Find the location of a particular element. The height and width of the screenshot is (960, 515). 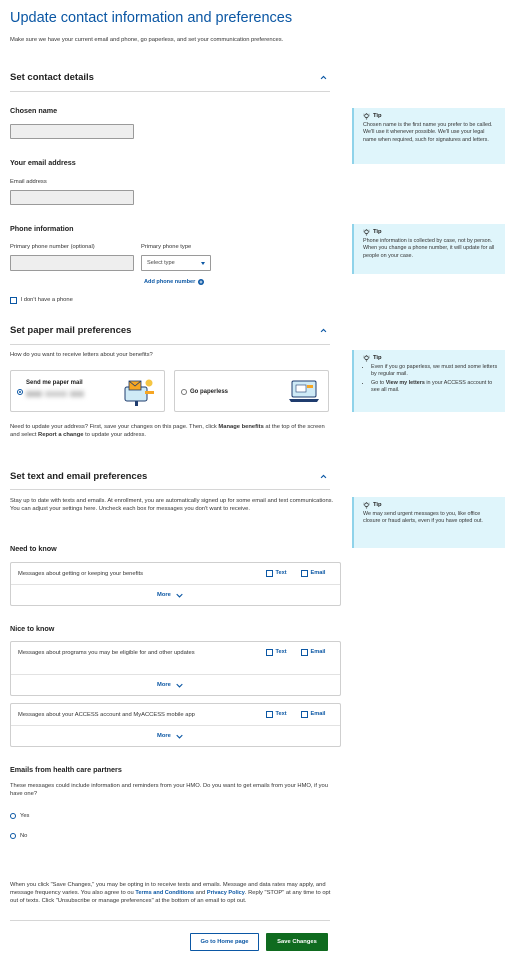

paper-mail-radio is located at coordinates (20, 392).